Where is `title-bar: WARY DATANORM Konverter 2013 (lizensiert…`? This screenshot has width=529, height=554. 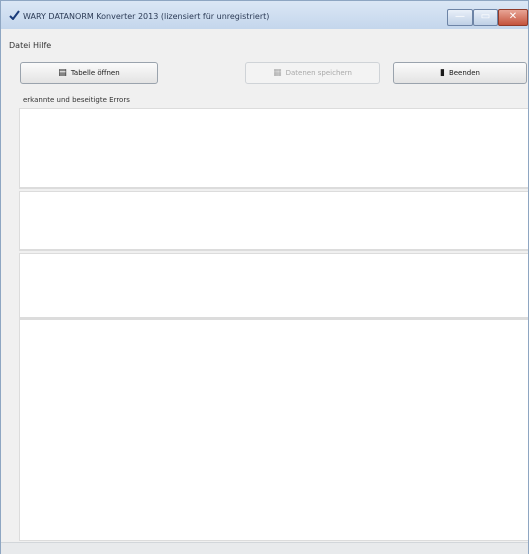
title-bar: WARY DATANORM Konverter 2013 (lizensiert… is located at coordinates (264, 15).